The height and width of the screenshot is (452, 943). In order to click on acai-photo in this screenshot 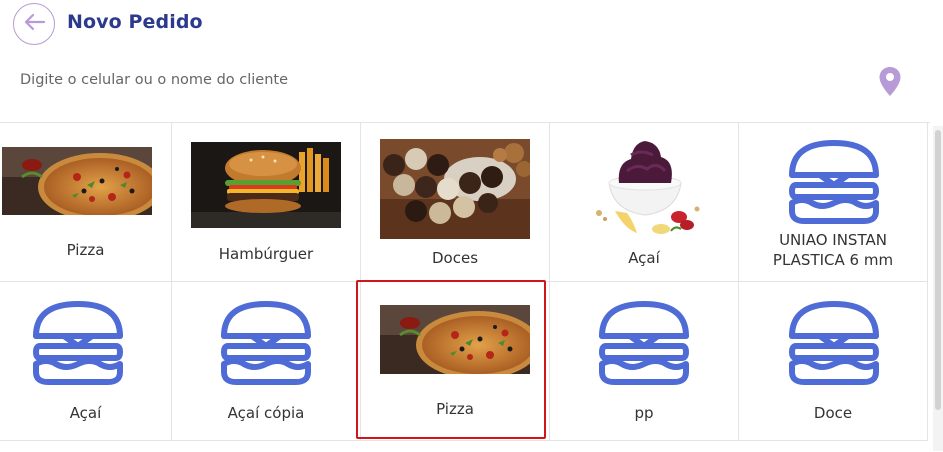, I will do `click(645, 187)`.